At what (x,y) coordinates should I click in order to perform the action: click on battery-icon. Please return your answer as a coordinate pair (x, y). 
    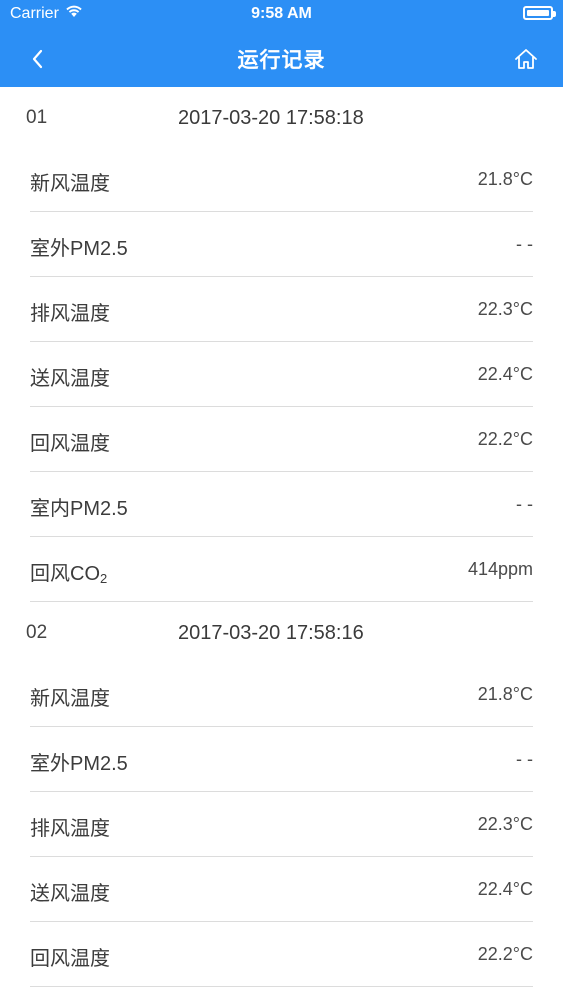
    Looking at the image, I should click on (539, 13).